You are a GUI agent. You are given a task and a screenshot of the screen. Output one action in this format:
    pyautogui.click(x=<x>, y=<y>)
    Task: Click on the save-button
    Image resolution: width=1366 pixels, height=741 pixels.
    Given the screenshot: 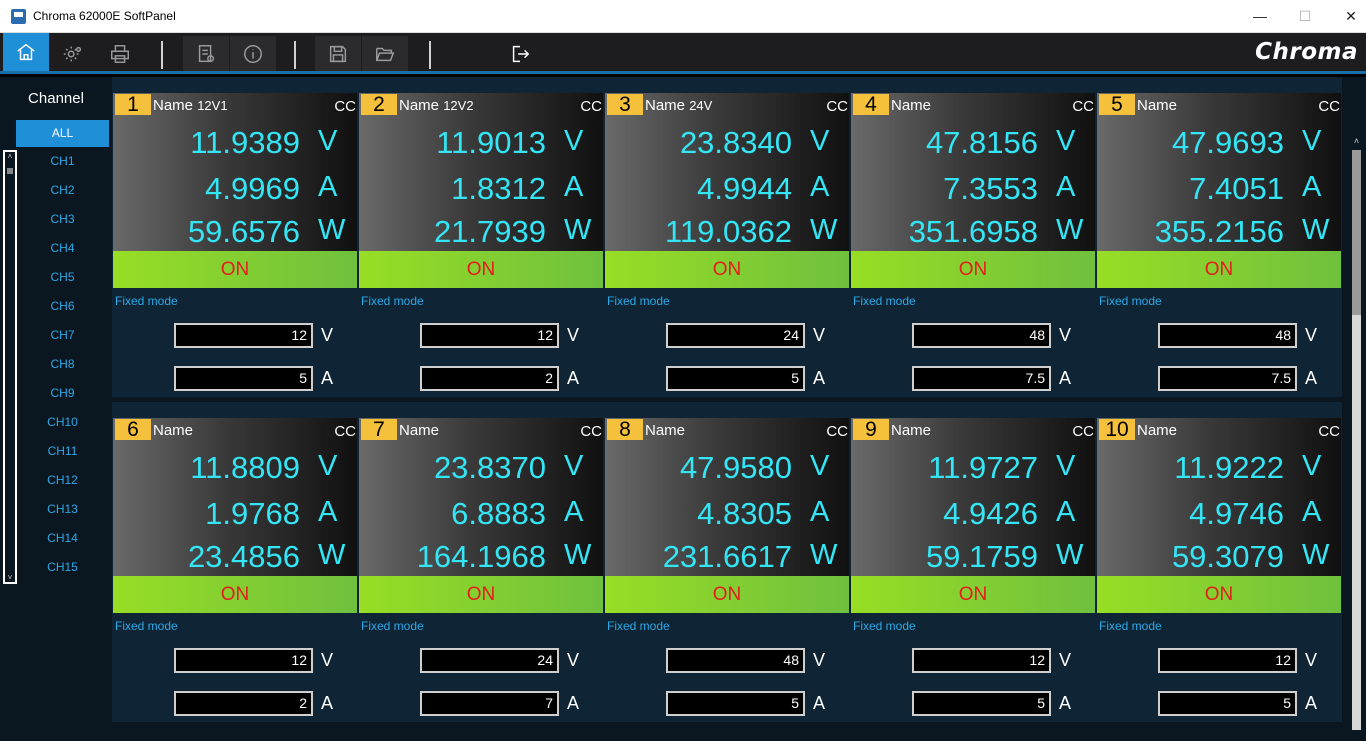 What is the action you would take?
    pyautogui.click(x=338, y=53)
    